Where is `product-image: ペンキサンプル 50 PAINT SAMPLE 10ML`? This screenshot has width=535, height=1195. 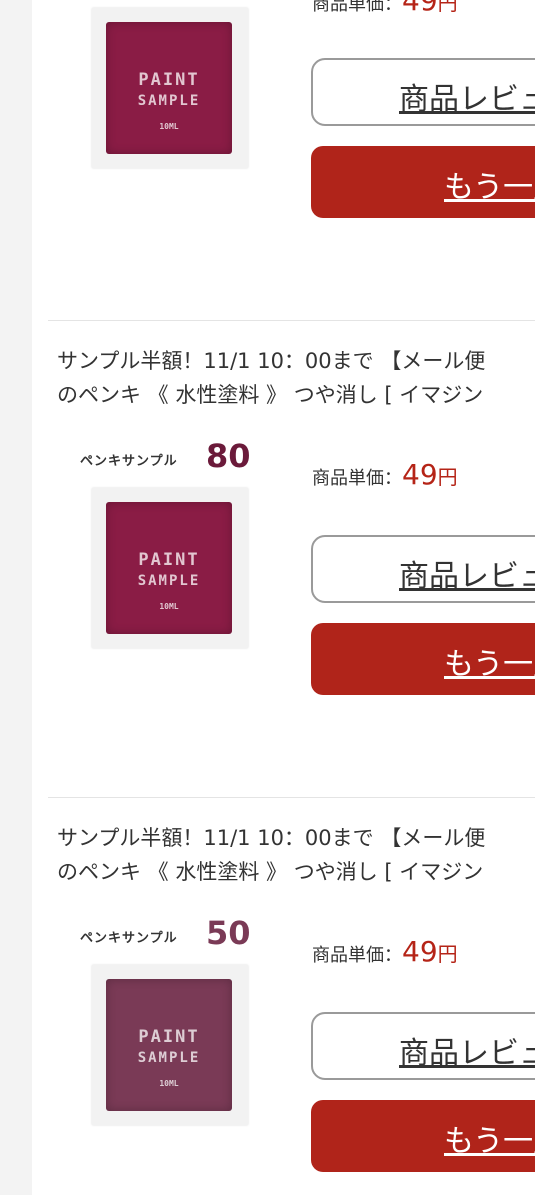 product-image: ペンキサンプル 50 PAINT SAMPLE 10ML is located at coordinates (176, 1023).